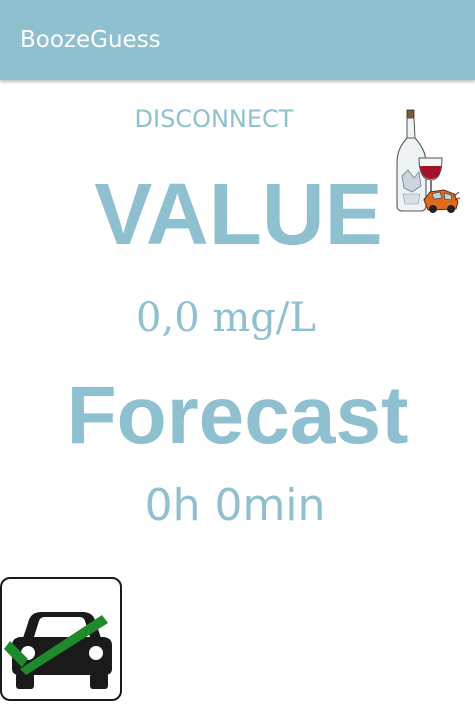  Describe the element at coordinates (238, 214) in the screenshot. I see `value-heading: VALUE` at that location.